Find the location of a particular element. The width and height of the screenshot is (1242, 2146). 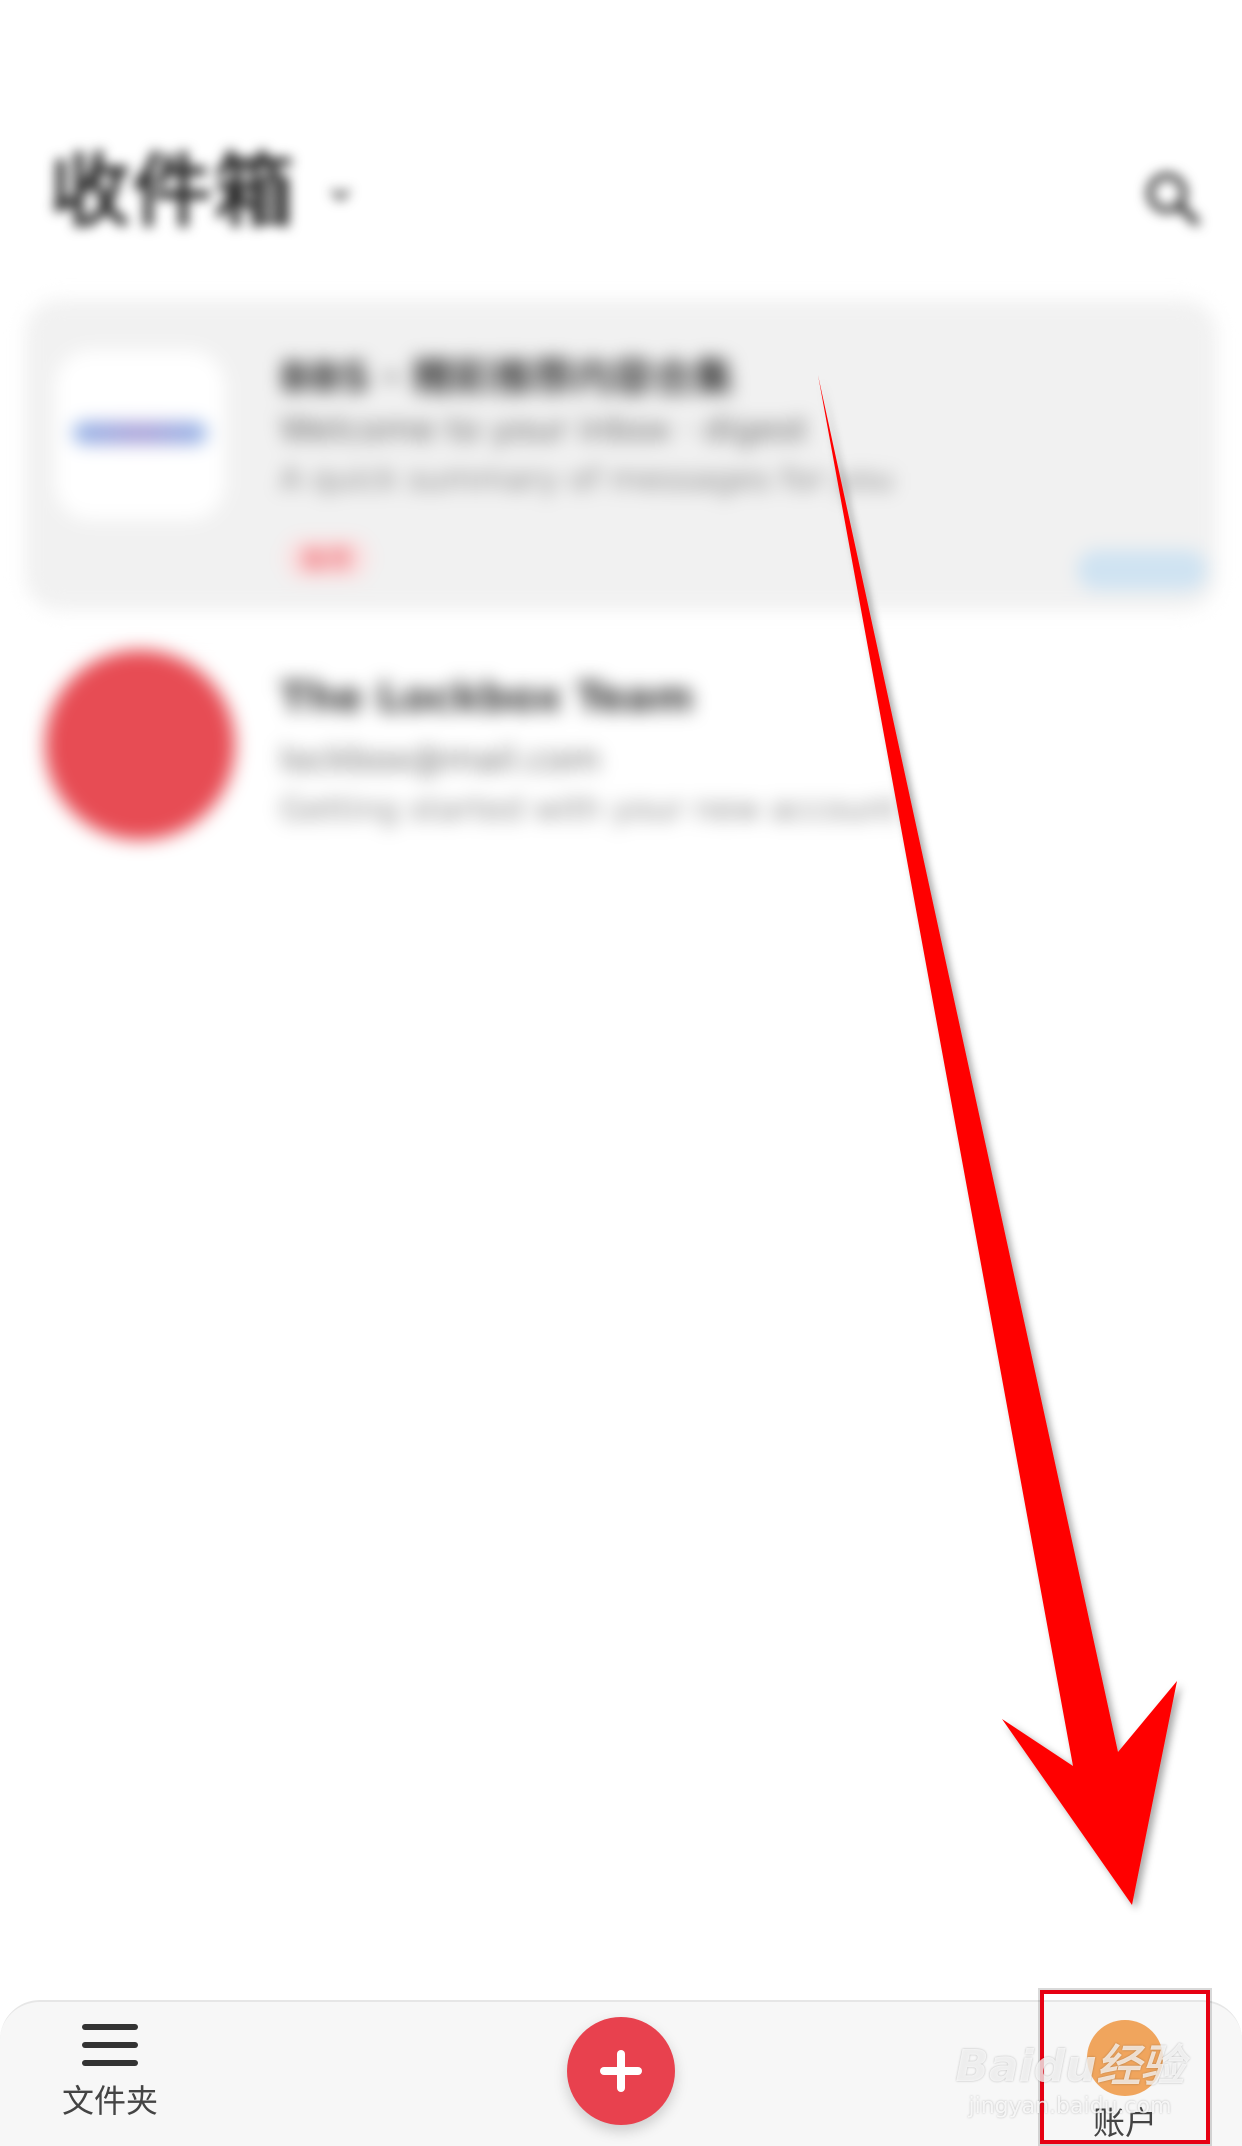

chevron-down-icon: ⌄ is located at coordinates (340, 185).